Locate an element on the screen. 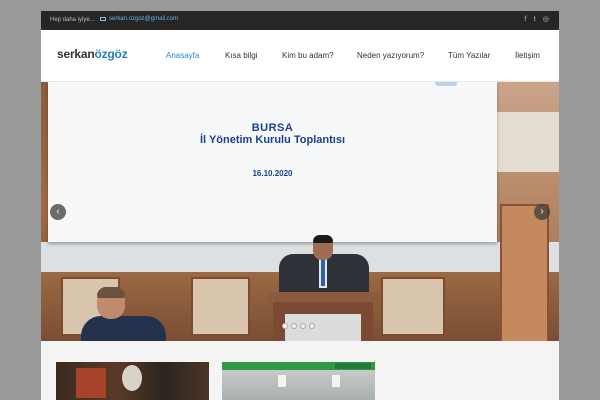 This screenshot has width=600, height=400. slide-date: 16.10.2020 is located at coordinates (272, 173).